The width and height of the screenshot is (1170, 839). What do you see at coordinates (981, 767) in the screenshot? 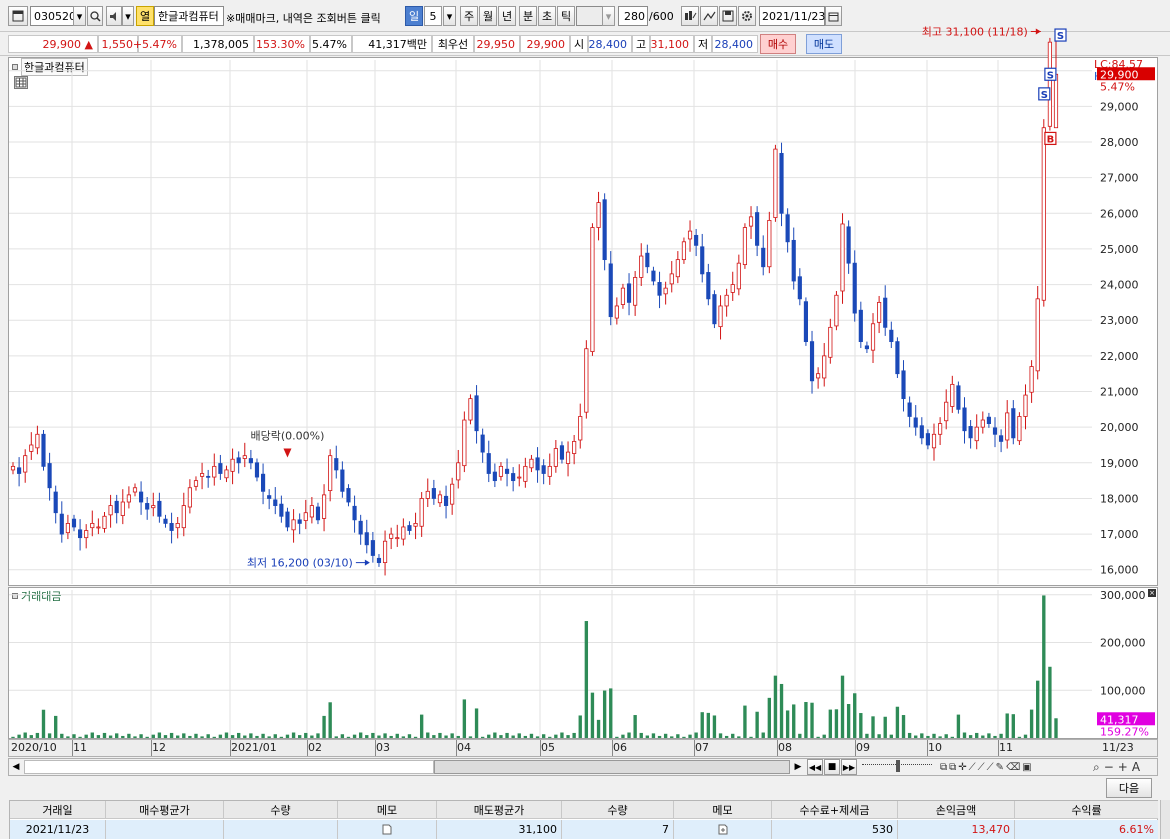
I see `fib-tool-icon: ⟋` at bounding box center [981, 767].